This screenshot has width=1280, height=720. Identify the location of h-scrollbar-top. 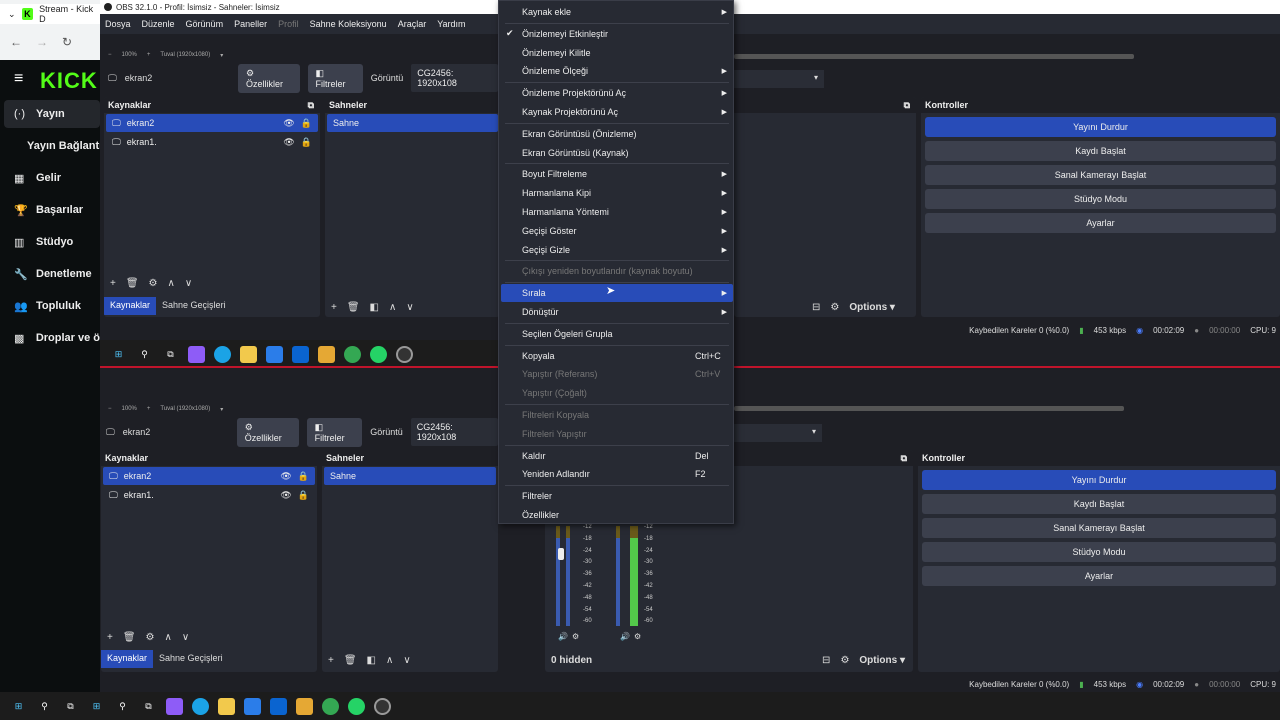
(934, 56).